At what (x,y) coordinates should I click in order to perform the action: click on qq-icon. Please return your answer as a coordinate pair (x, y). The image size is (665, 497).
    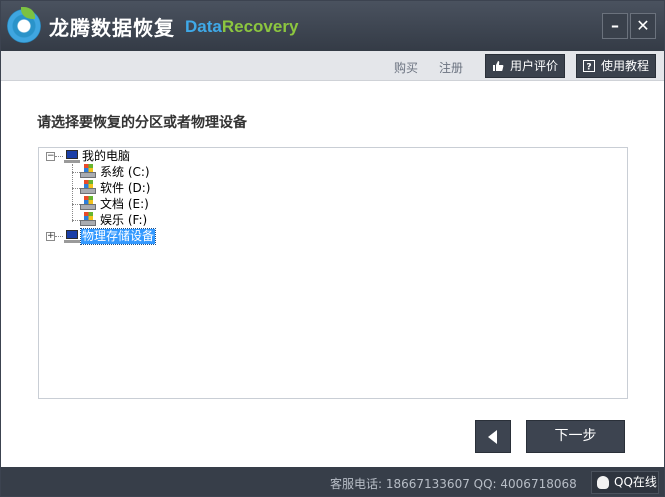
    Looking at the image, I should click on (603, 482).